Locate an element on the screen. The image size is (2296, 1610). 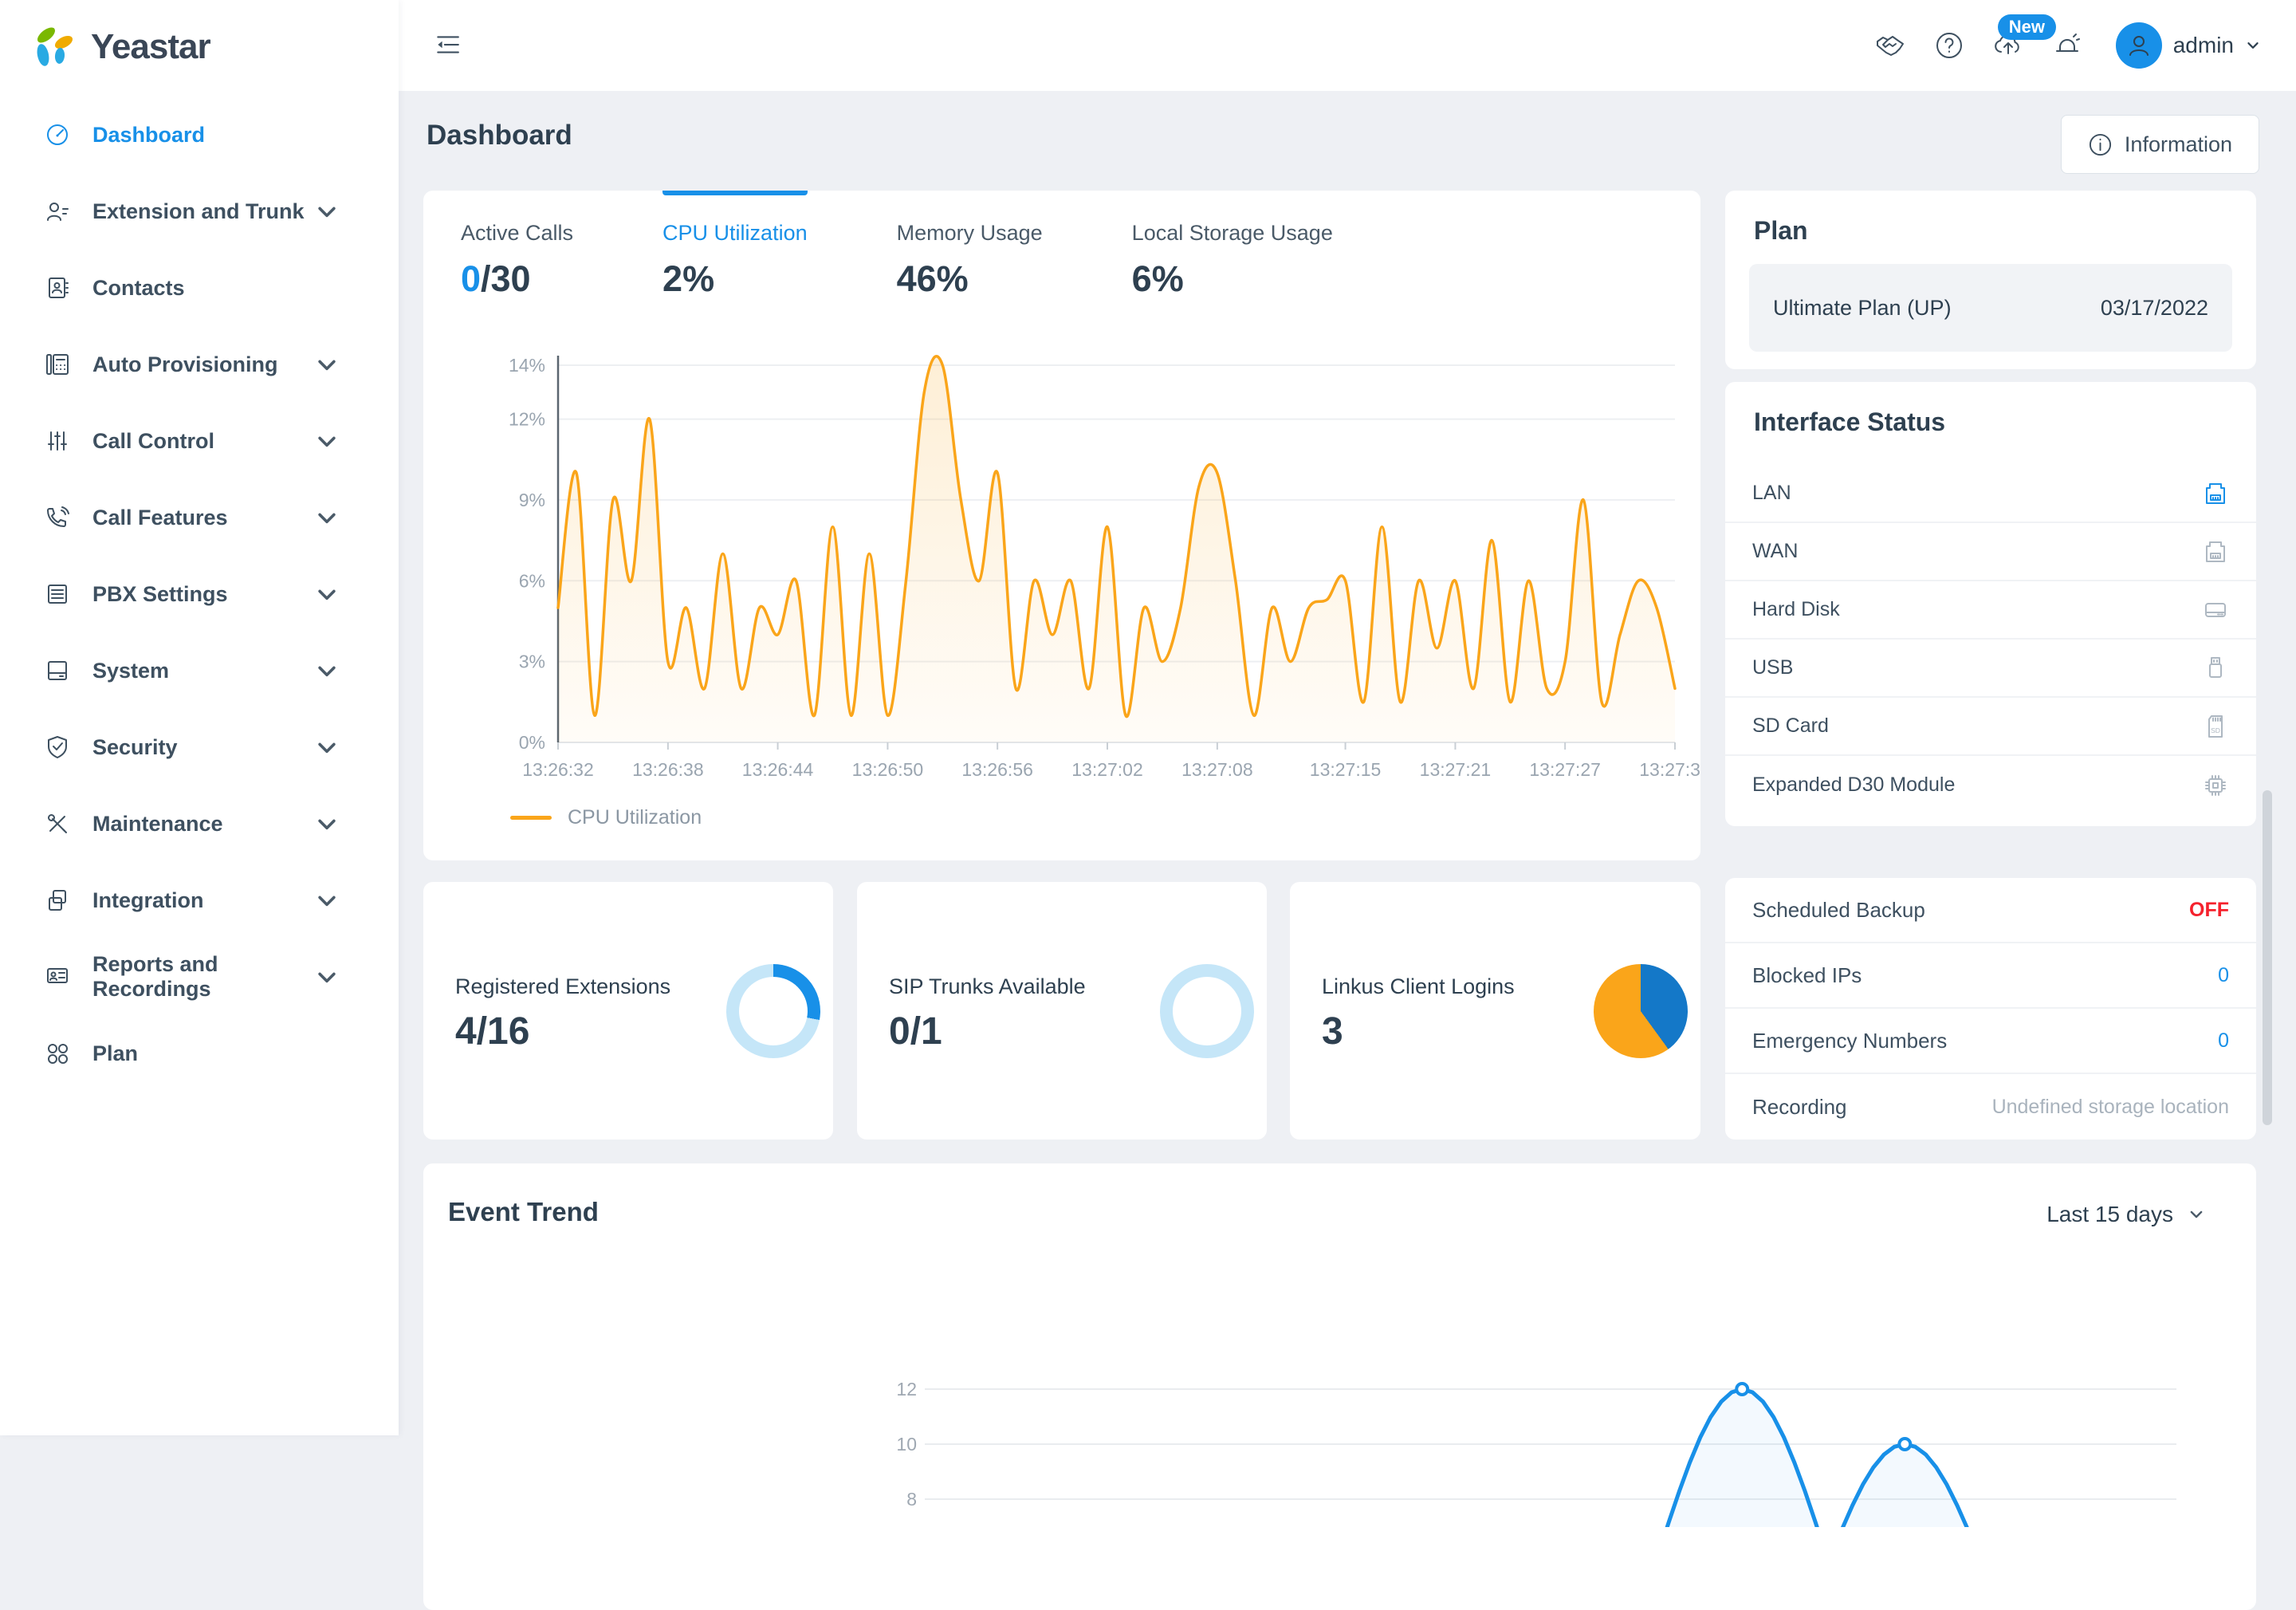
call-features-icon is located at coordinates (58, 518).